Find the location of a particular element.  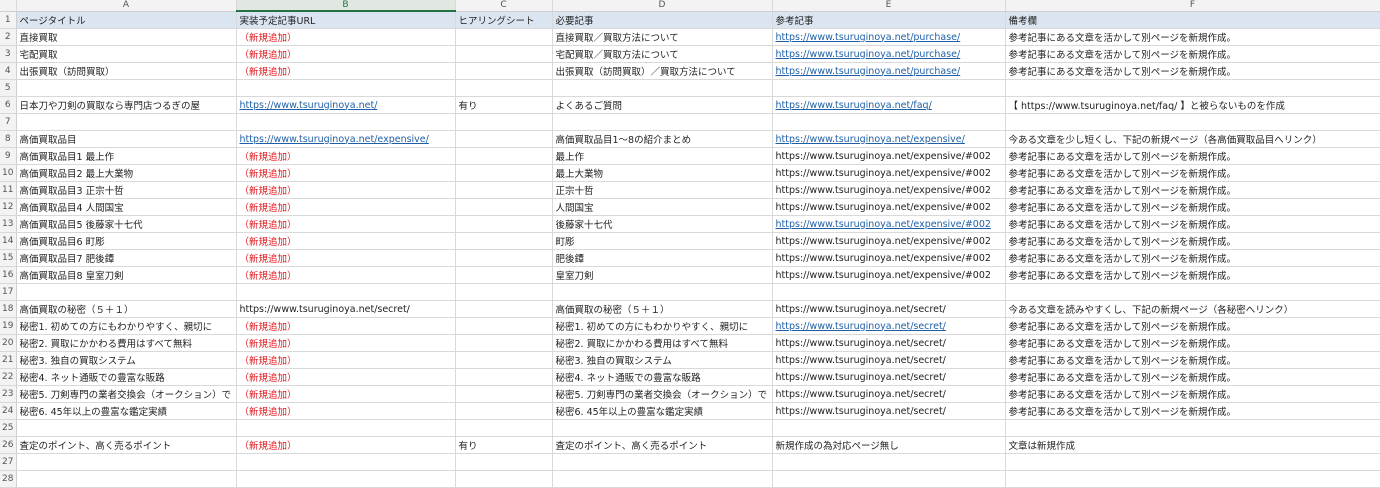

cell-d: 肥後鐔 is located at coordinates (662, 258).